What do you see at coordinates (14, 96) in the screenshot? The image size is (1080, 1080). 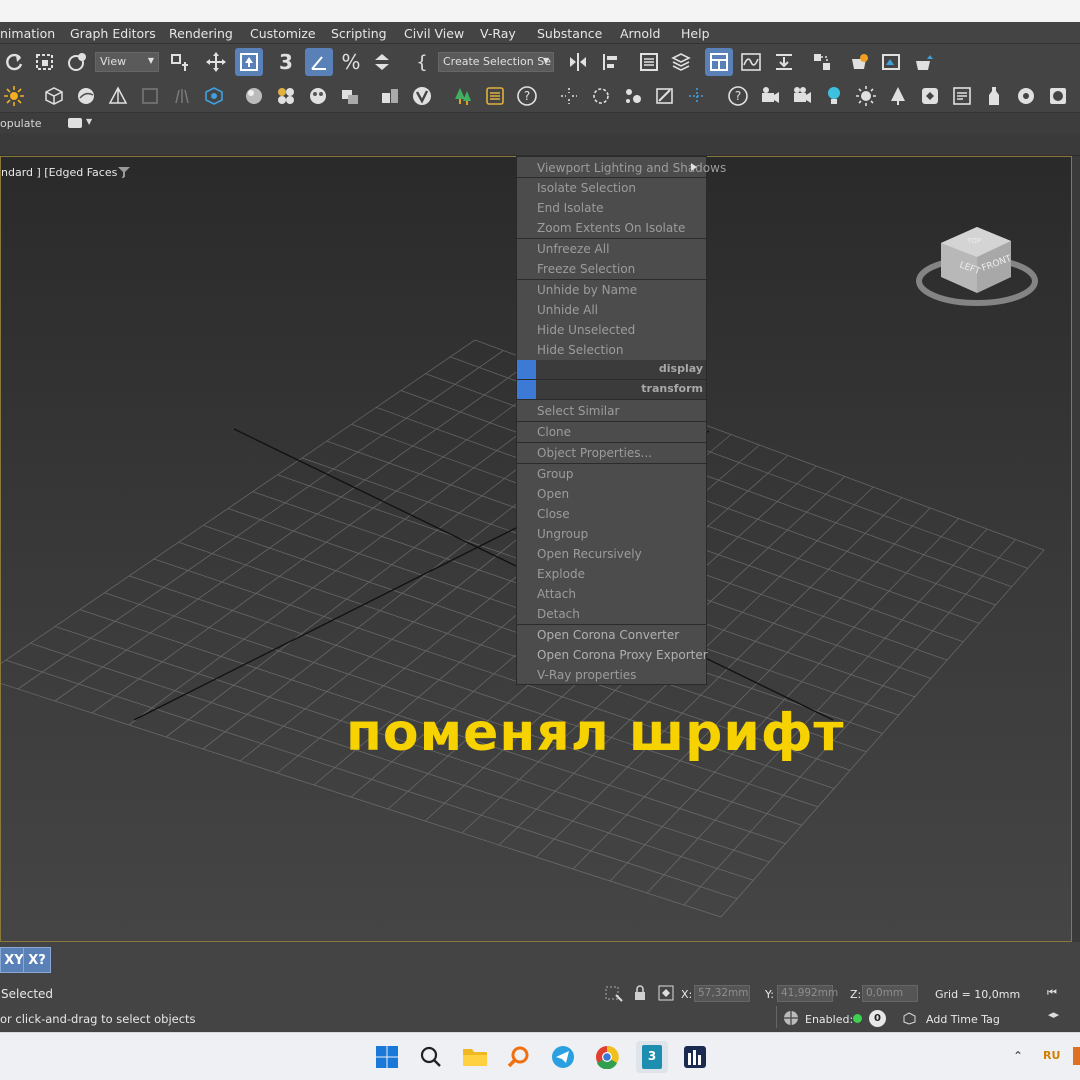 I see `sun-light-icon` at bounding box center [14, 96].